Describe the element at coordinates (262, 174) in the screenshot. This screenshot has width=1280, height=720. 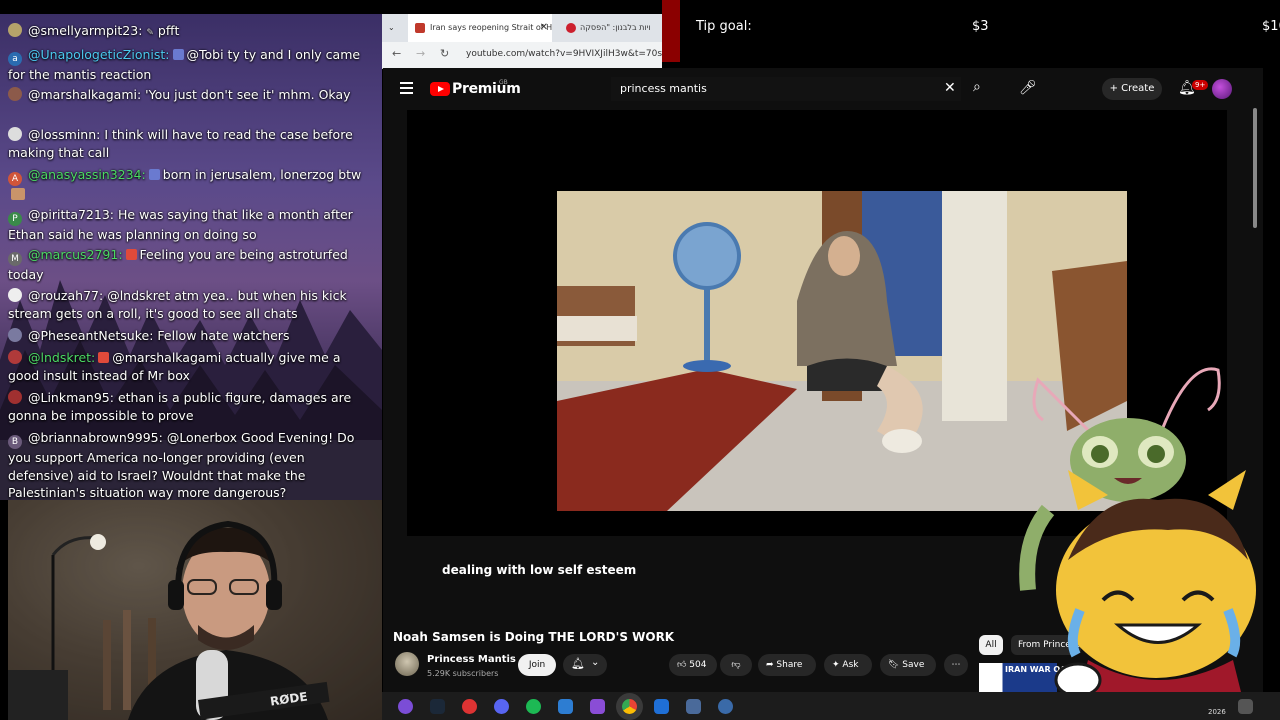
I see `chat-text: born in jerusalem, lonerzog btw` at that location.